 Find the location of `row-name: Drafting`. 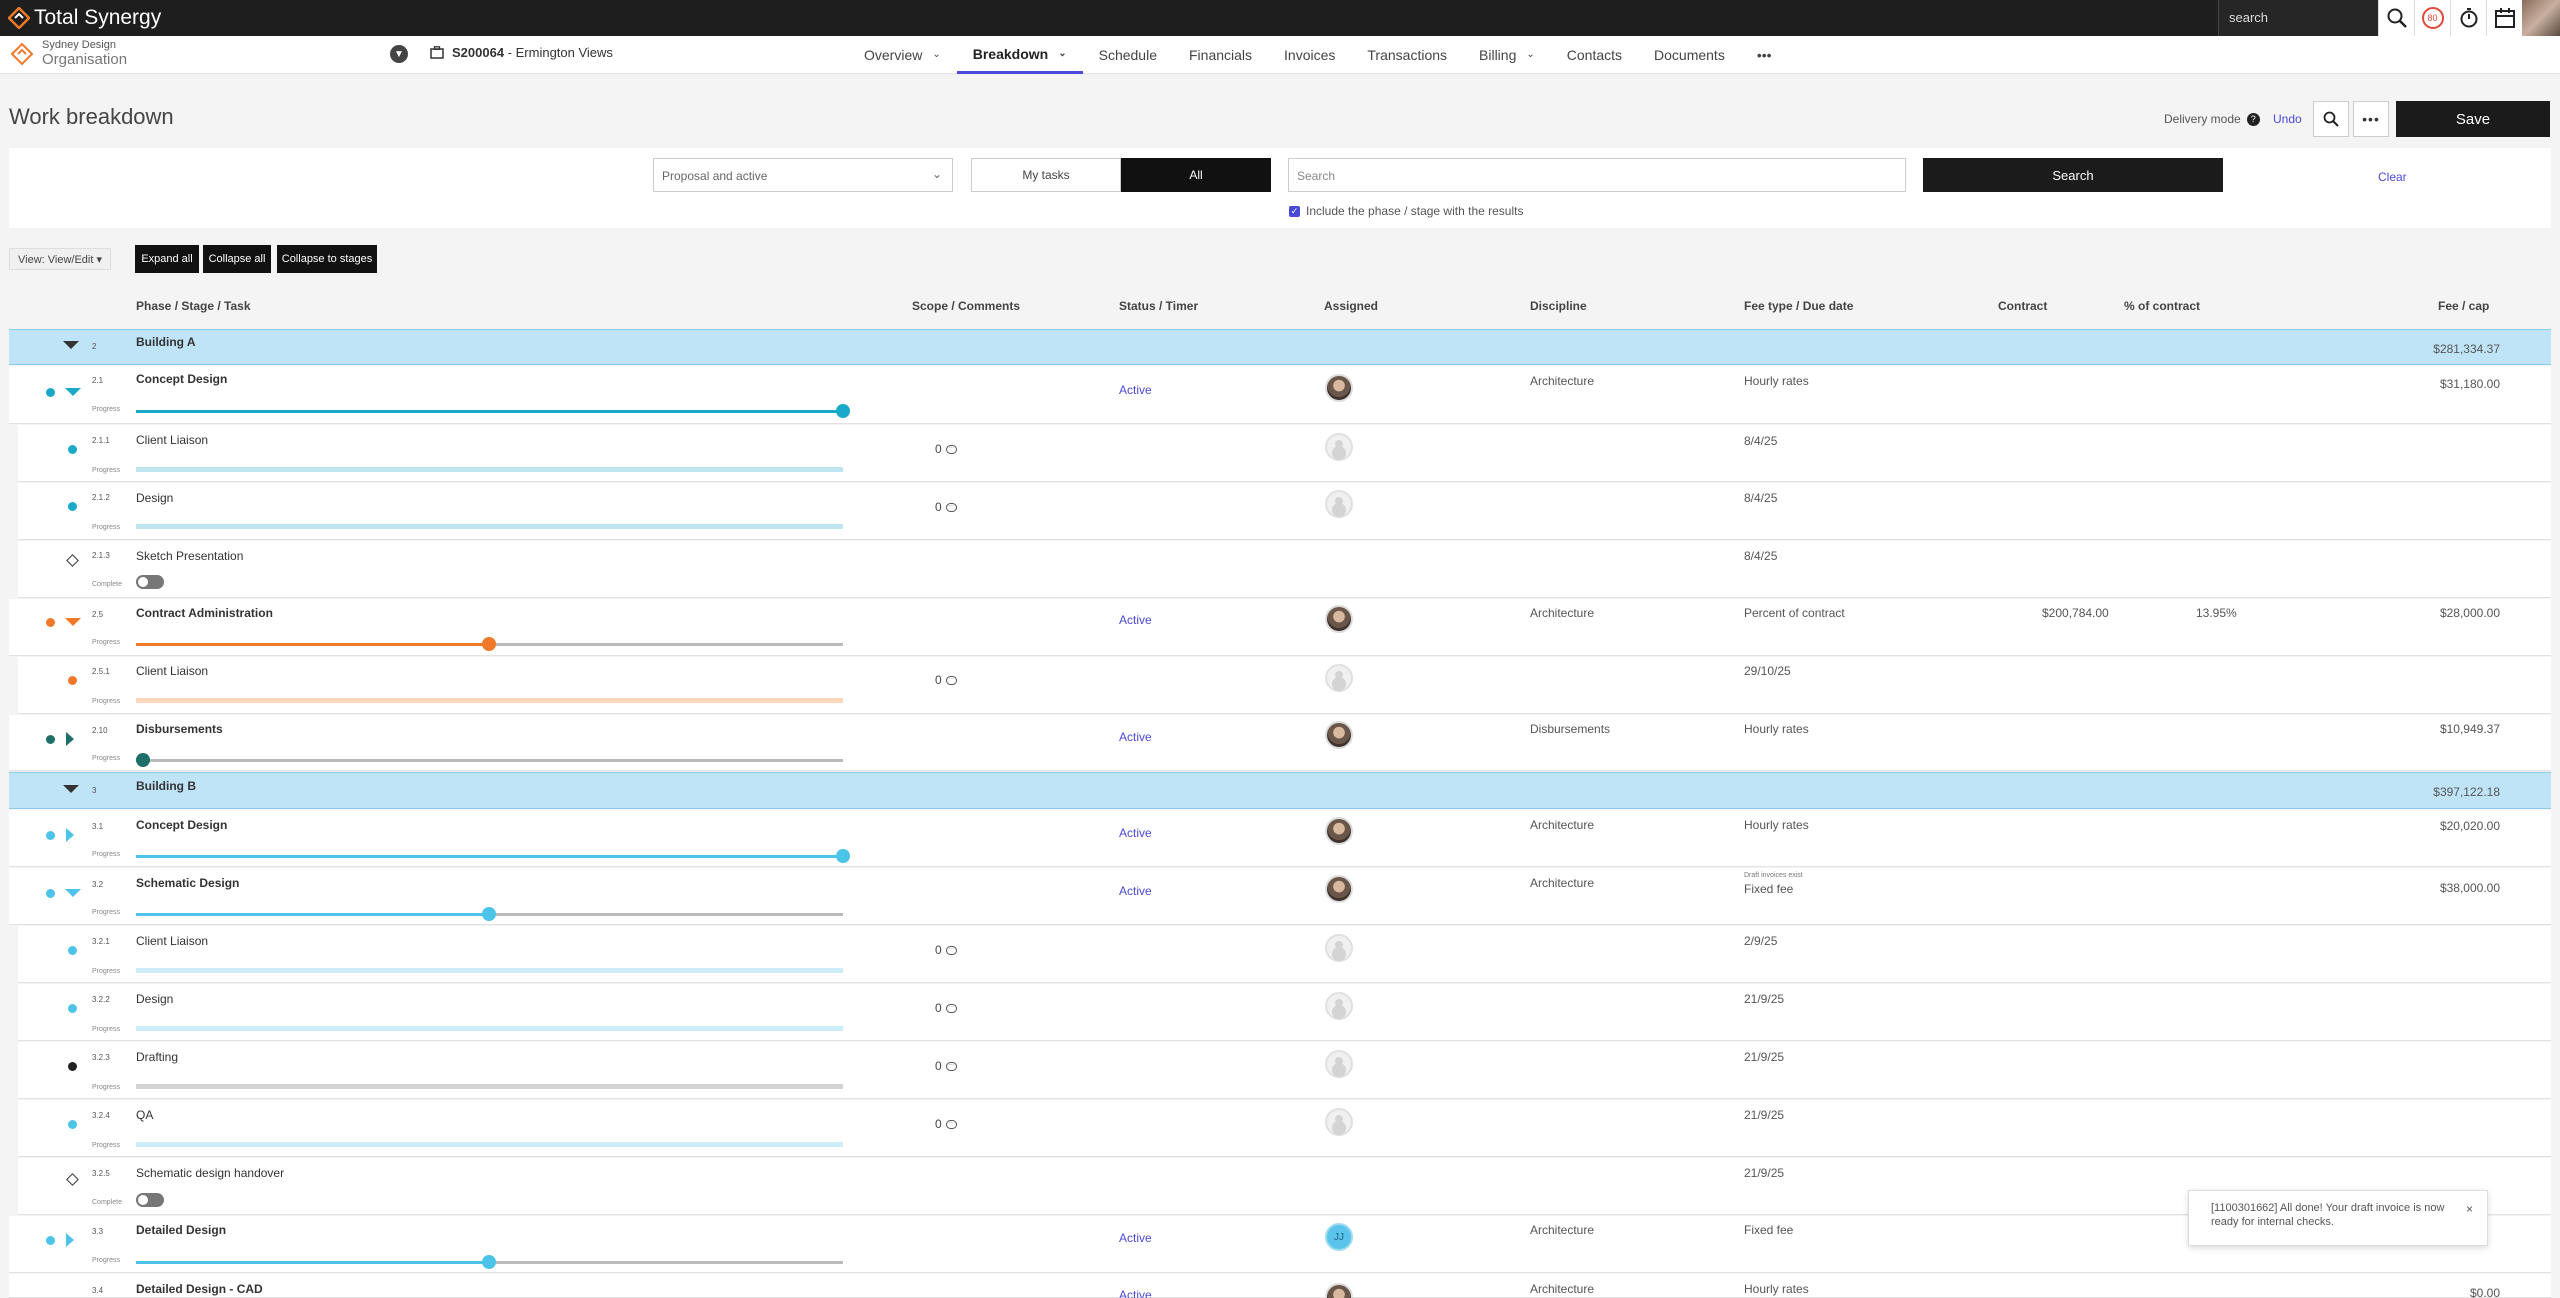

row-name: Drafting is located at coordinates (157, 1057).